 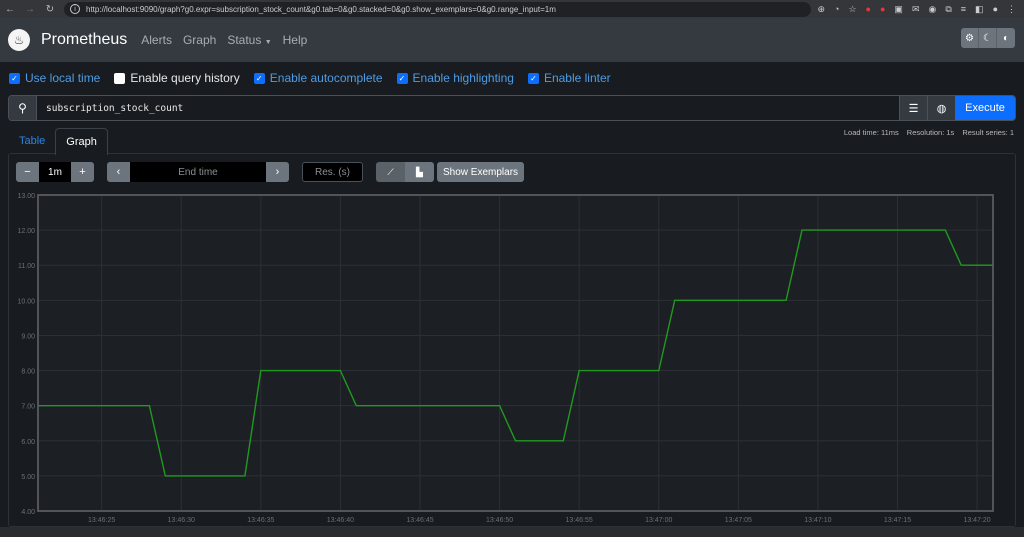 I want to click on contrast-icon: ◐, so click(x=1006, y=38).